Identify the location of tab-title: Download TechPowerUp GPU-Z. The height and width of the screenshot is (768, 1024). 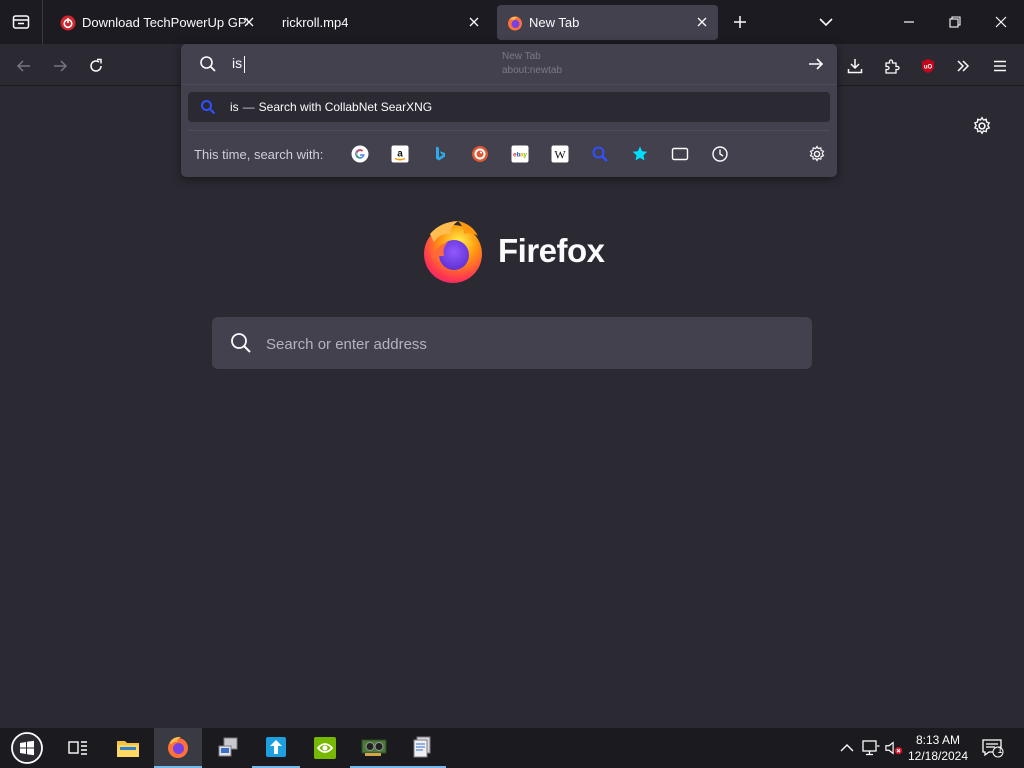
(165, 22).